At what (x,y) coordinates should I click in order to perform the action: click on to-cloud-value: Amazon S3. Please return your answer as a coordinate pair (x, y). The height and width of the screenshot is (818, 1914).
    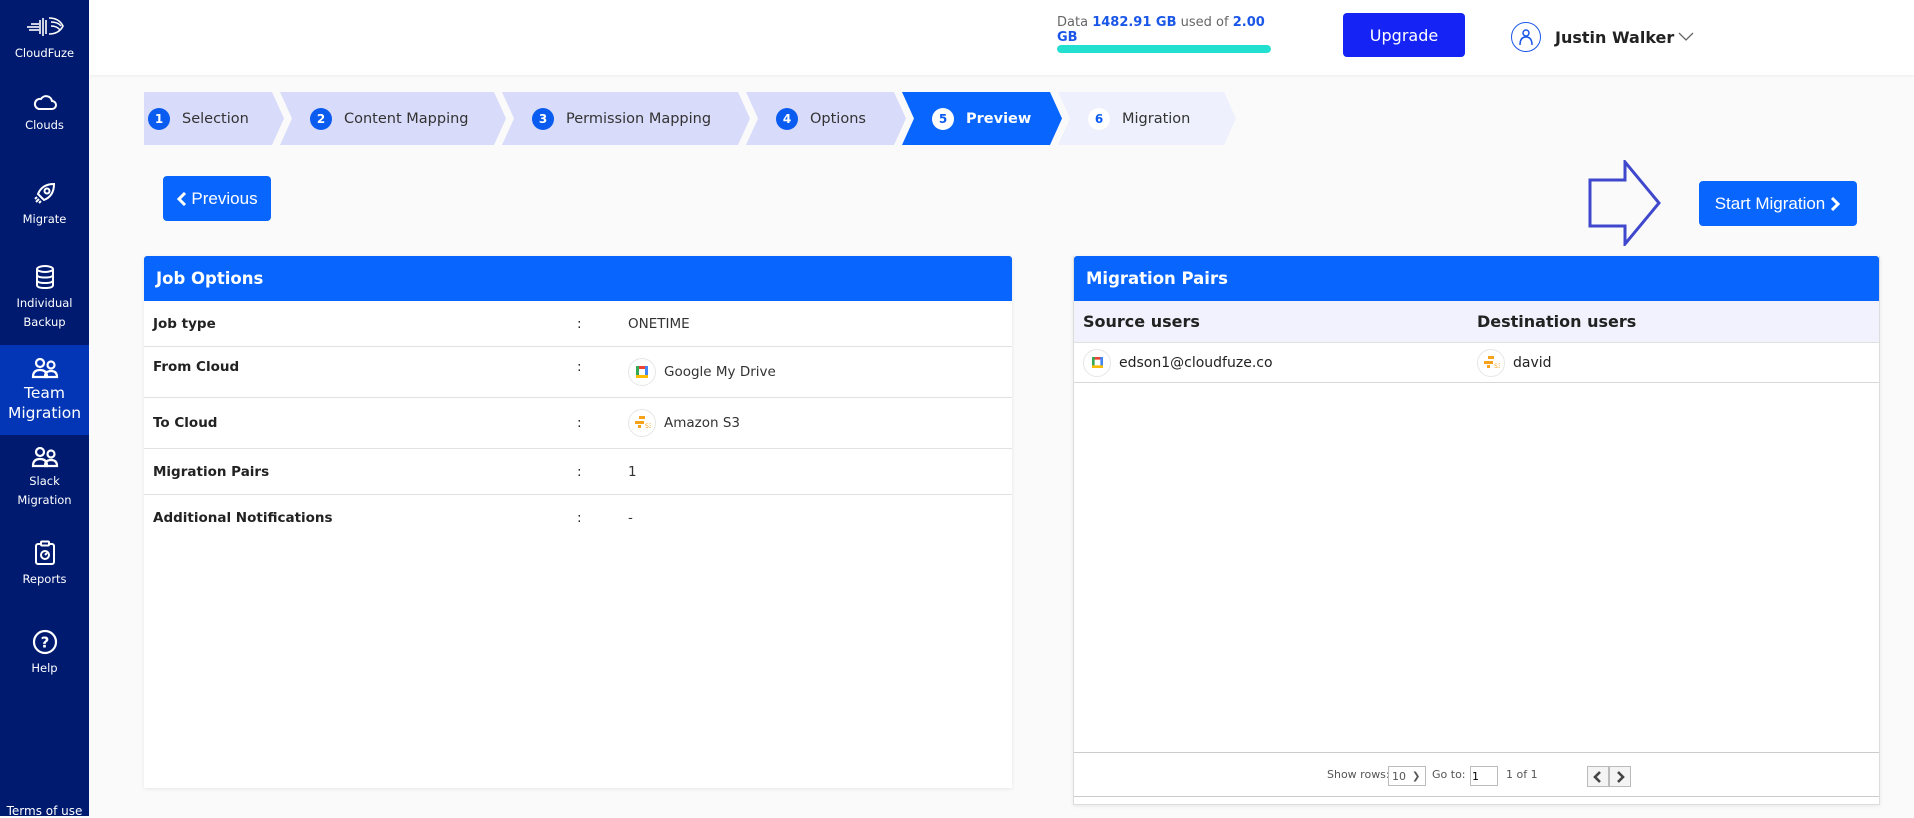
    Looking at the image, I should click on (702, 423).